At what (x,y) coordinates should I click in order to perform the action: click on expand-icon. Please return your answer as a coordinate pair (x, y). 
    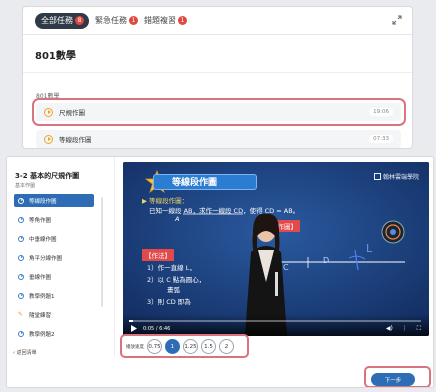
    Looking at the image, I should click on (397, 20).